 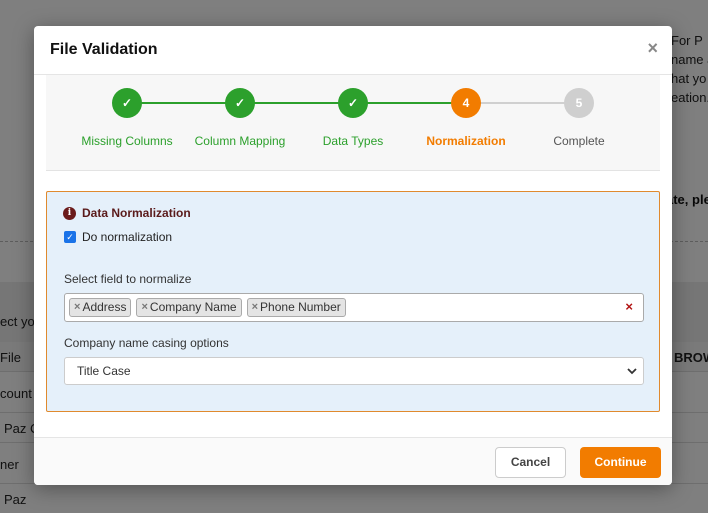 I want to click on do-normalization-checkbox: ✓, so click(x=70, y=237).